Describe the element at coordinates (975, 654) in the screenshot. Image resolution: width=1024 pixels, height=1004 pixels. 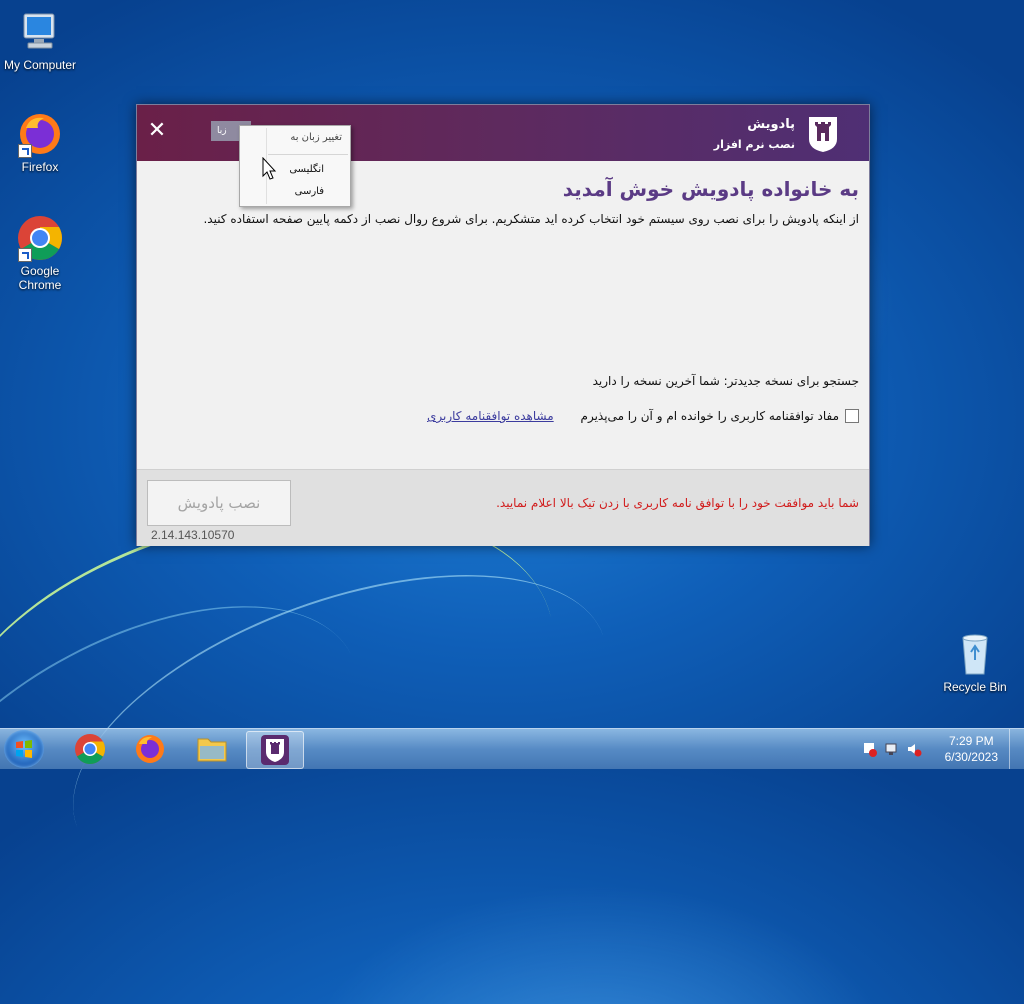
I see `recycle-bin-icon` at that location.